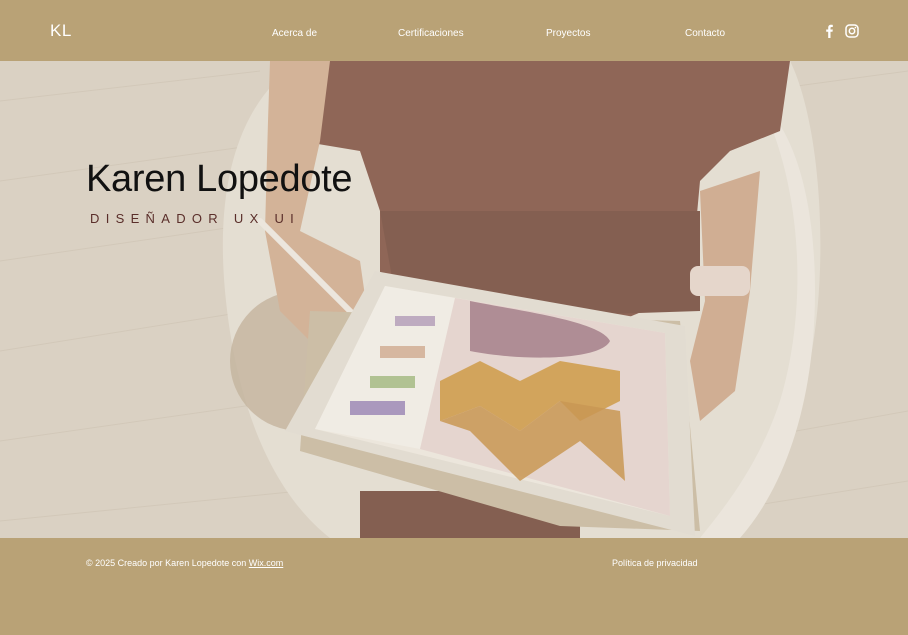 This screenshot has height=635, width=908. What do you see at coordinates (829, 31) in the screenshot?
I see `facebook-icon` at bounding box center [829, 31].